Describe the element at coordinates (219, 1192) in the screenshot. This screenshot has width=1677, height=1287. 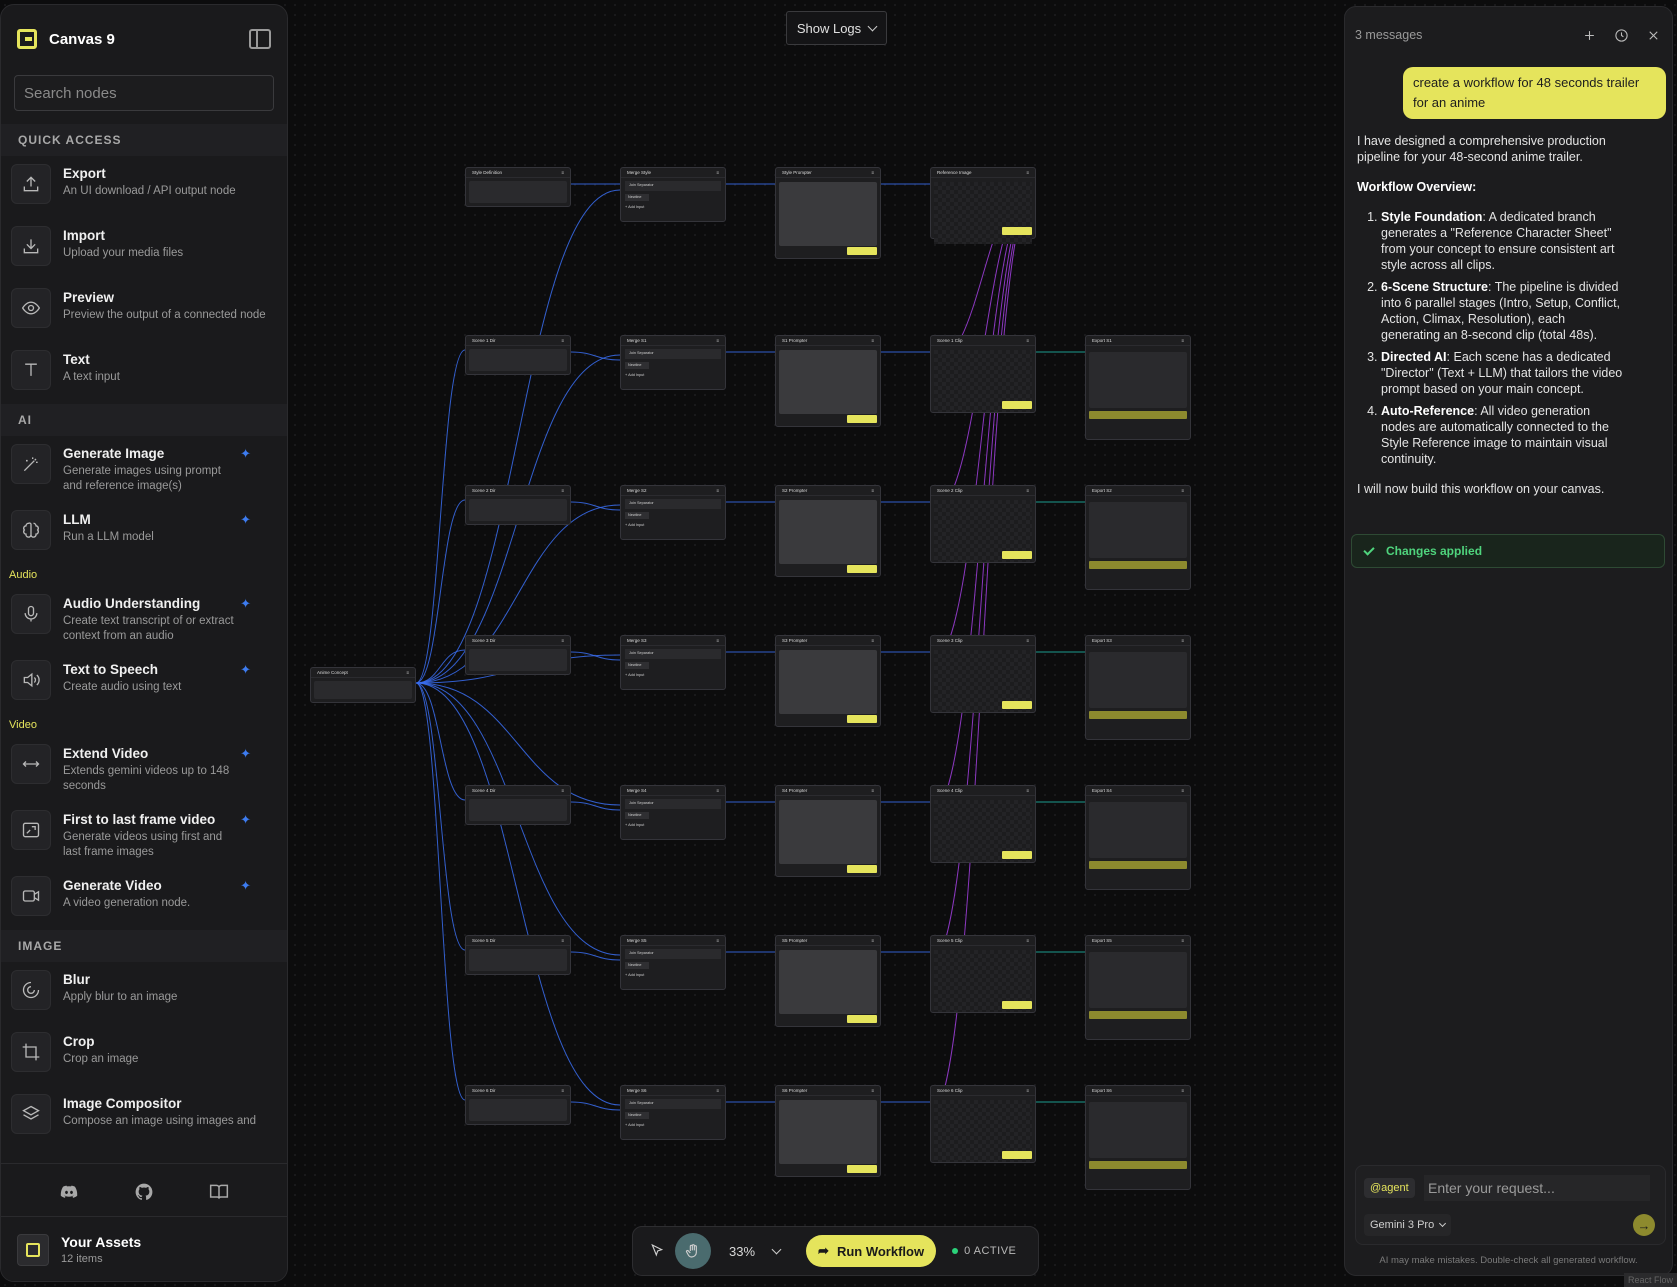
I see `docs-book-icon` at that location.